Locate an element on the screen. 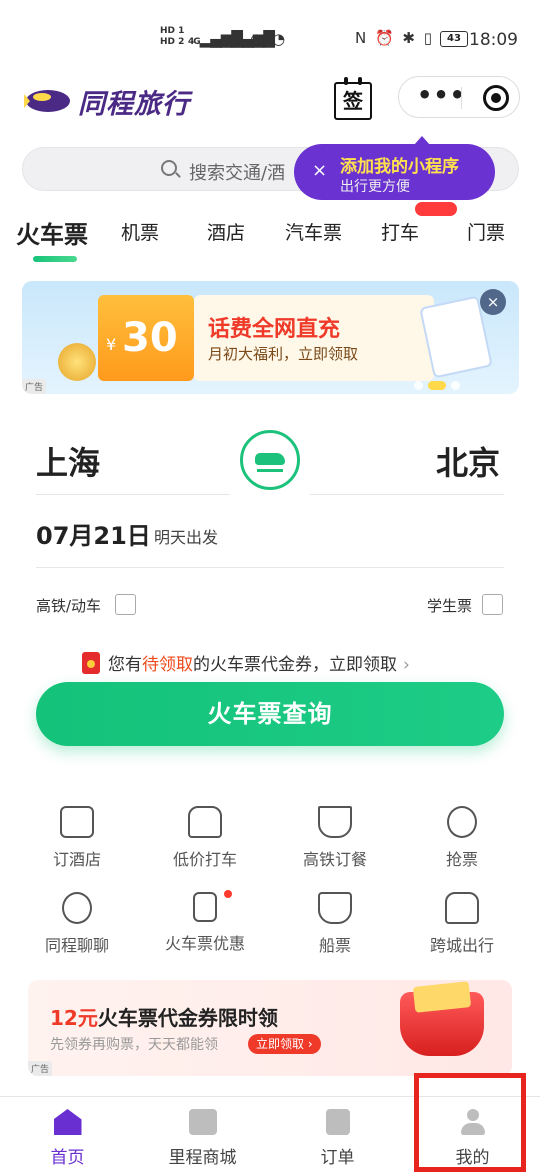  wifi-icon: ◠ is located at coordinates (256, 39).